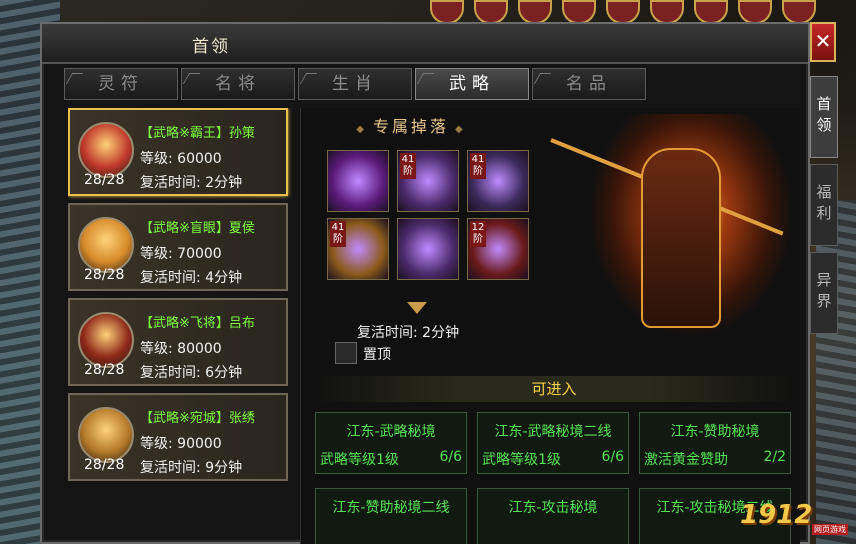 The image size is (856, 544). What do you see at coordinates (589, 84) in the screenshot?
I see `tab-mingpin: 名品` at bounding box center [589, 84].